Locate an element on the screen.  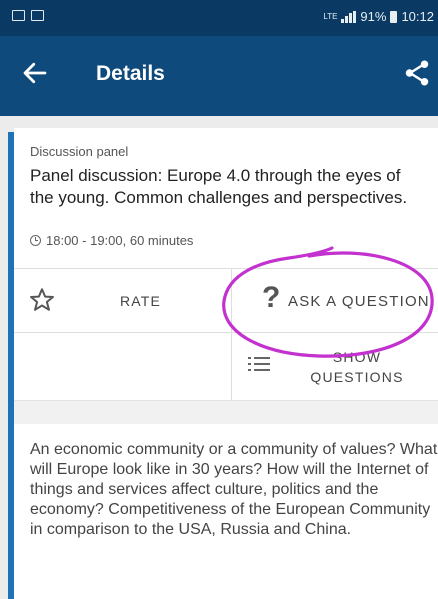
battery-icon is located at coordinates (394, 16).